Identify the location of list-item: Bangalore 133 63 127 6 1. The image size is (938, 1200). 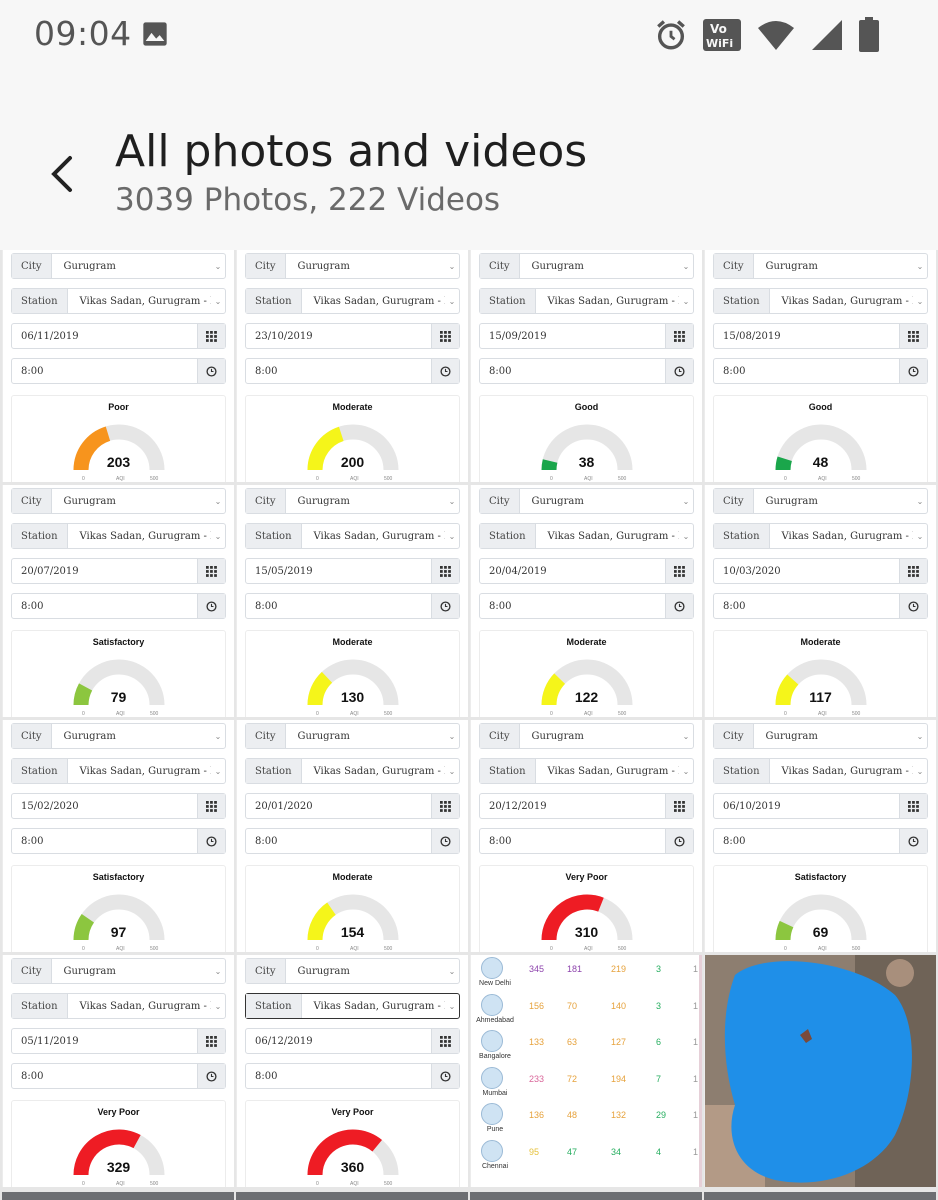
(585, 1048).